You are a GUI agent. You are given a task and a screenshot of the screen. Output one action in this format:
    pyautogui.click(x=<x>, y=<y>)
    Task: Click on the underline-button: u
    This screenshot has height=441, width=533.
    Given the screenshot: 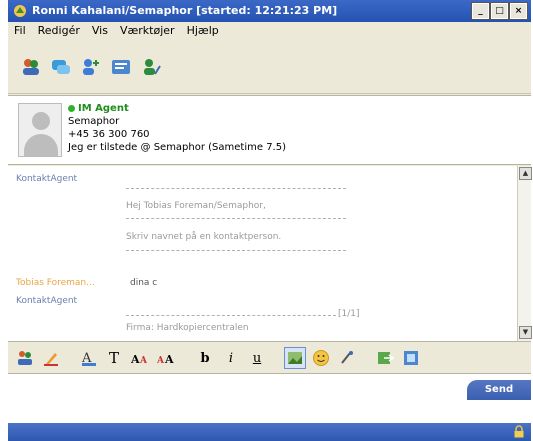 What is the action you would take?
    pyautogui.click(x=257, y=358)
    